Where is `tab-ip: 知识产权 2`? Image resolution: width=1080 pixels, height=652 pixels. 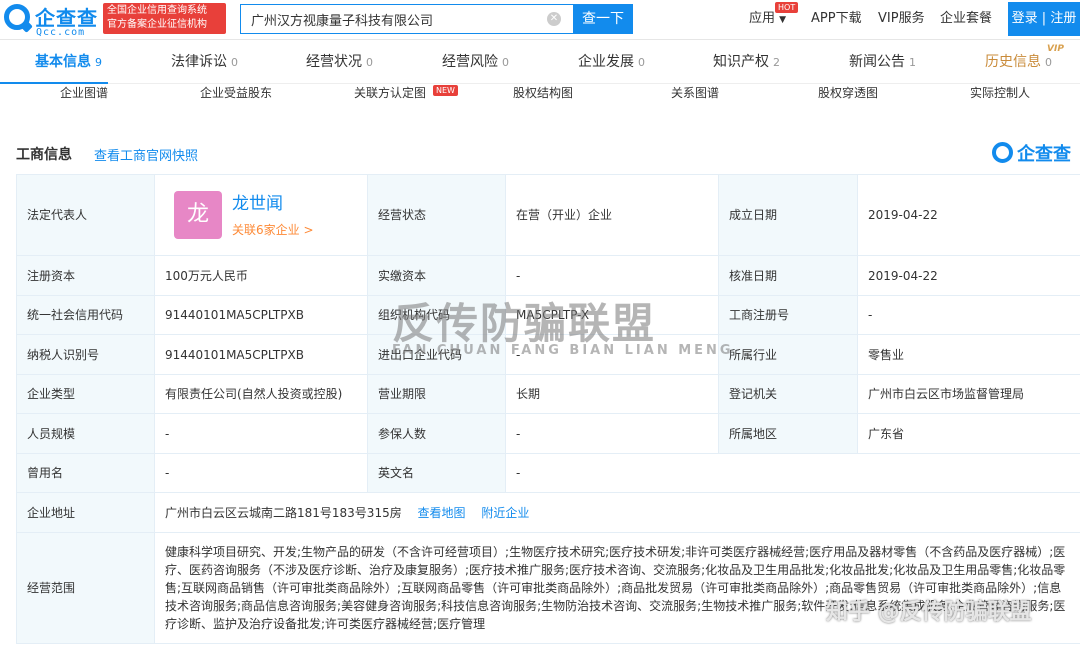
tab-ip: 知识产权 2 is located at coordinates (746, 62).